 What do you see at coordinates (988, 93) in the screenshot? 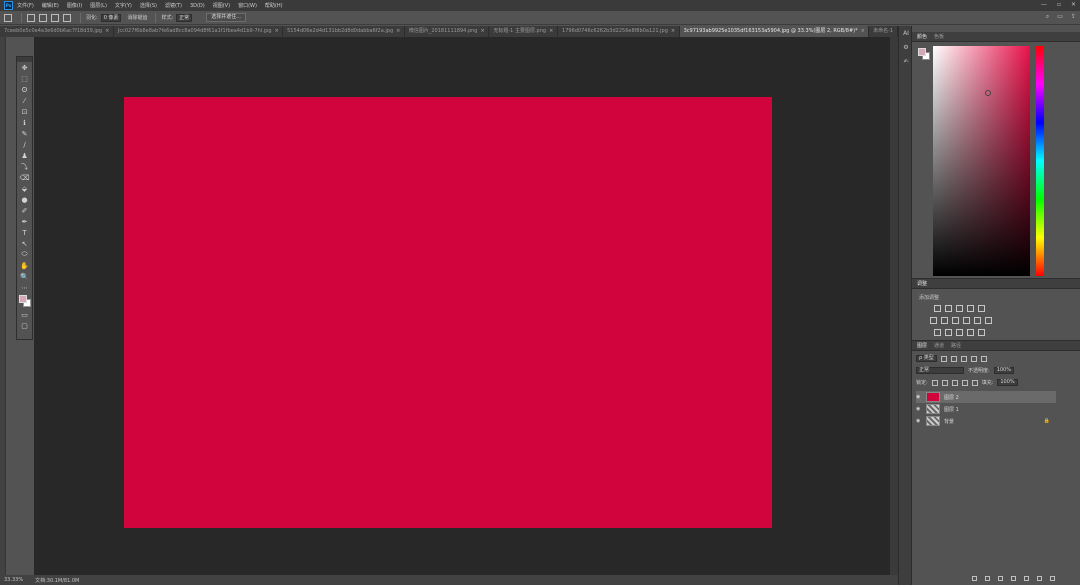
I see `color-picker-ring` at bounding box center [988, 93].